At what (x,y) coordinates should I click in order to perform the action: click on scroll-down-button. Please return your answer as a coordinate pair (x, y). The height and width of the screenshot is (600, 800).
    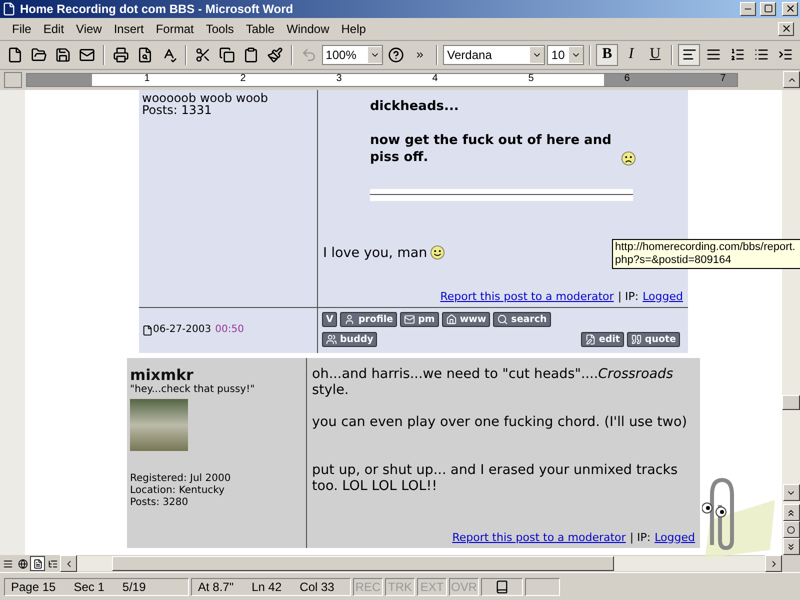
    Looking at the image, I should click on (791, 493).